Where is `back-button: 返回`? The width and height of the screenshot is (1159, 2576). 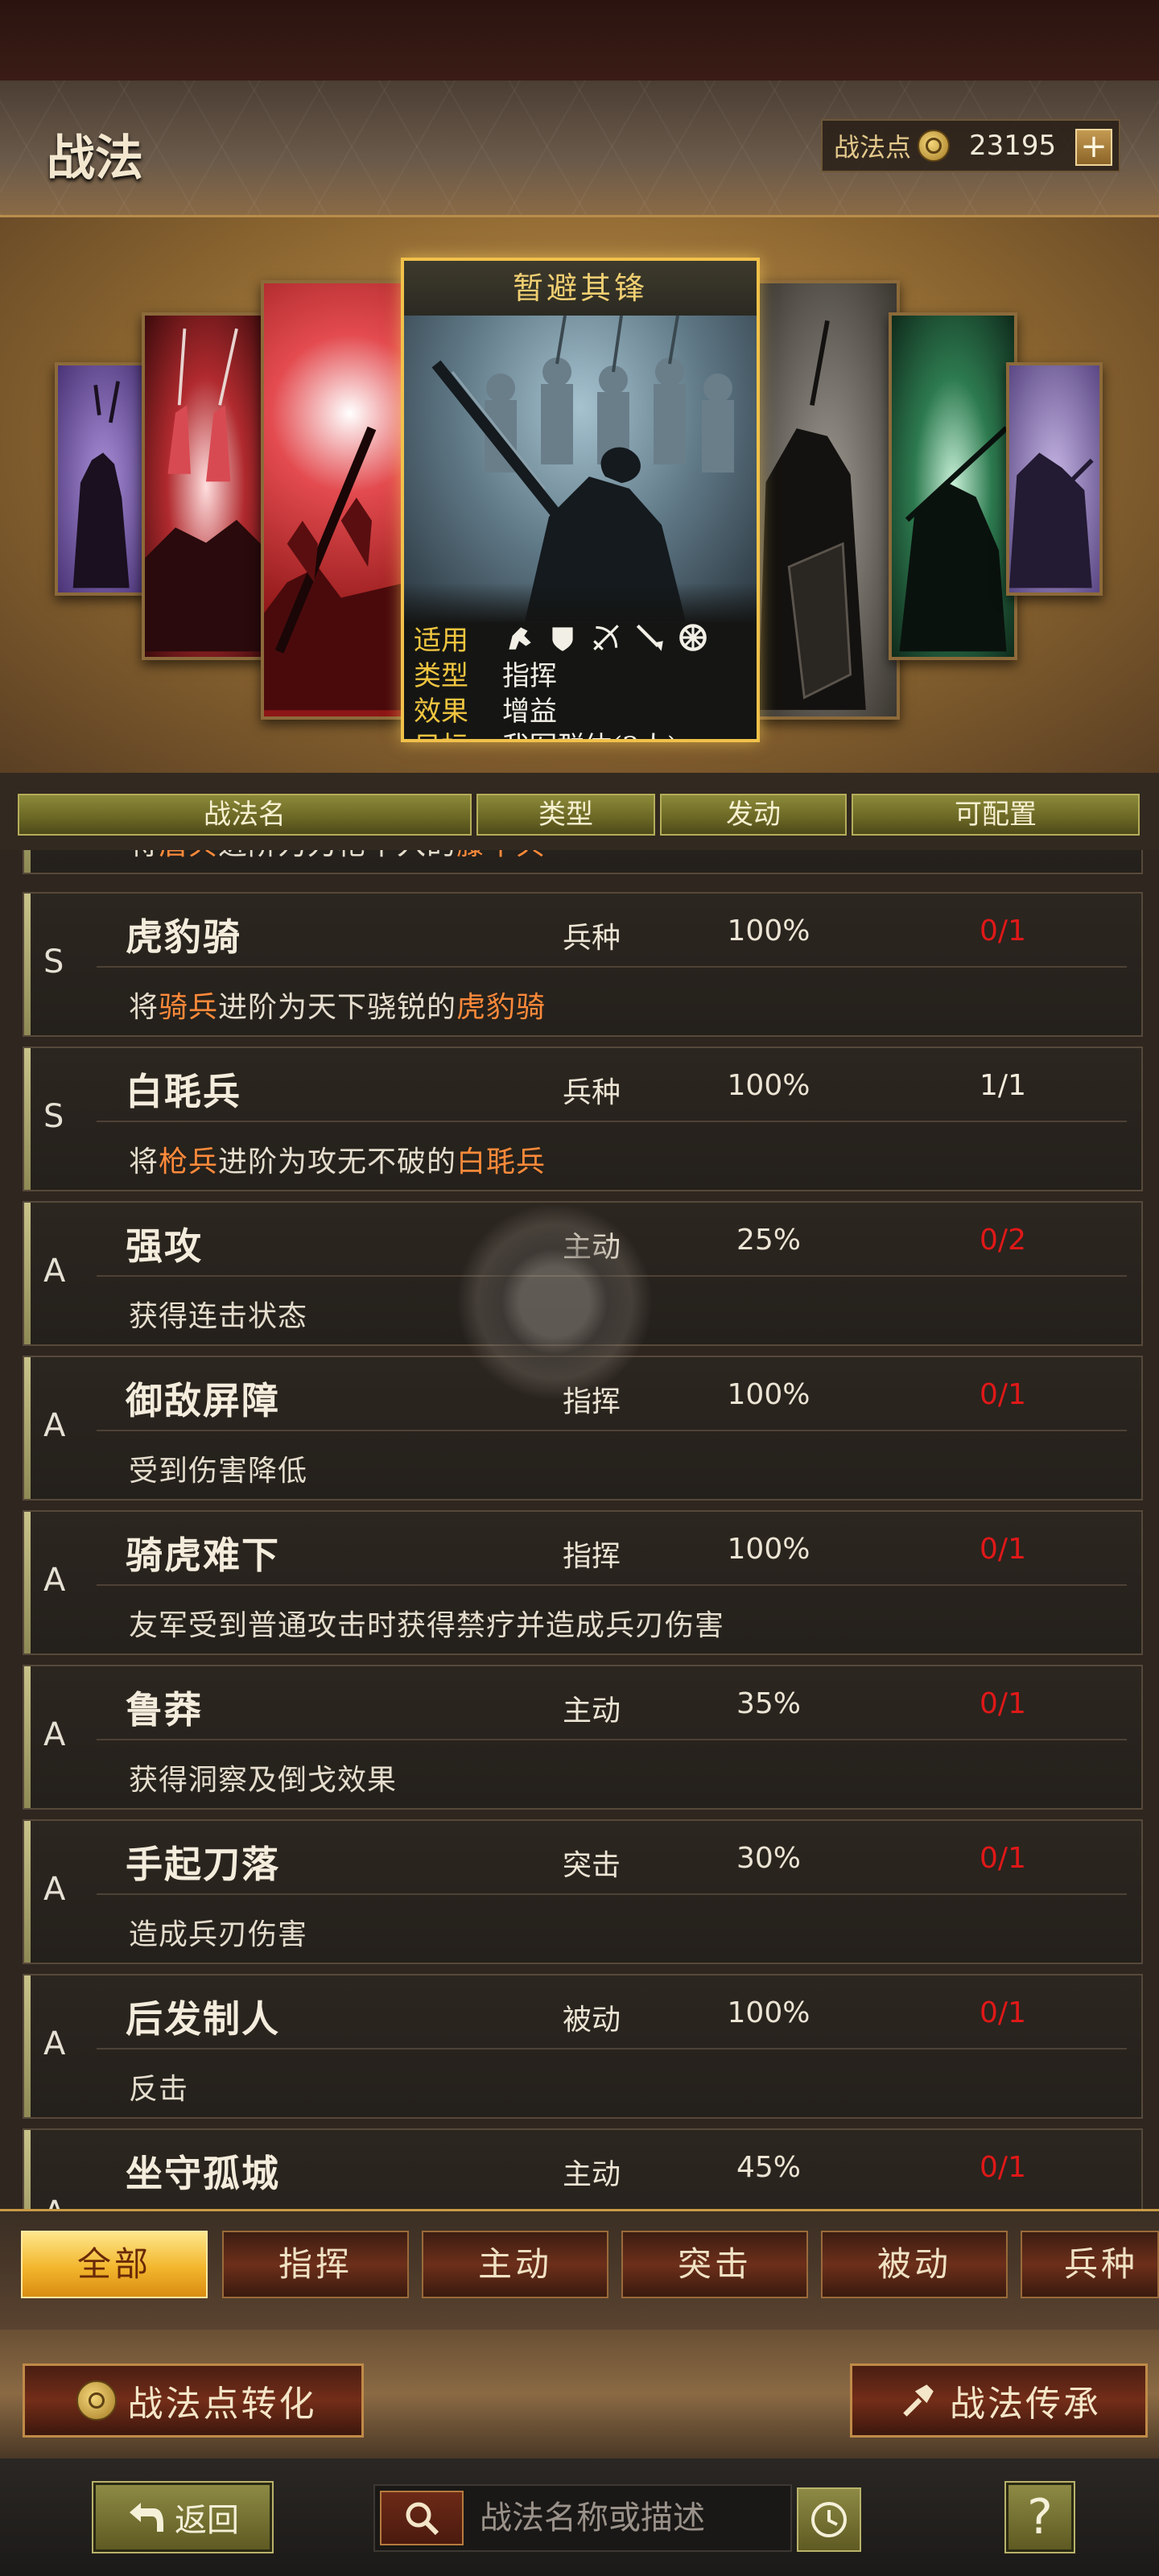
back-button: 返回 is located at coordinates (183, 2517).